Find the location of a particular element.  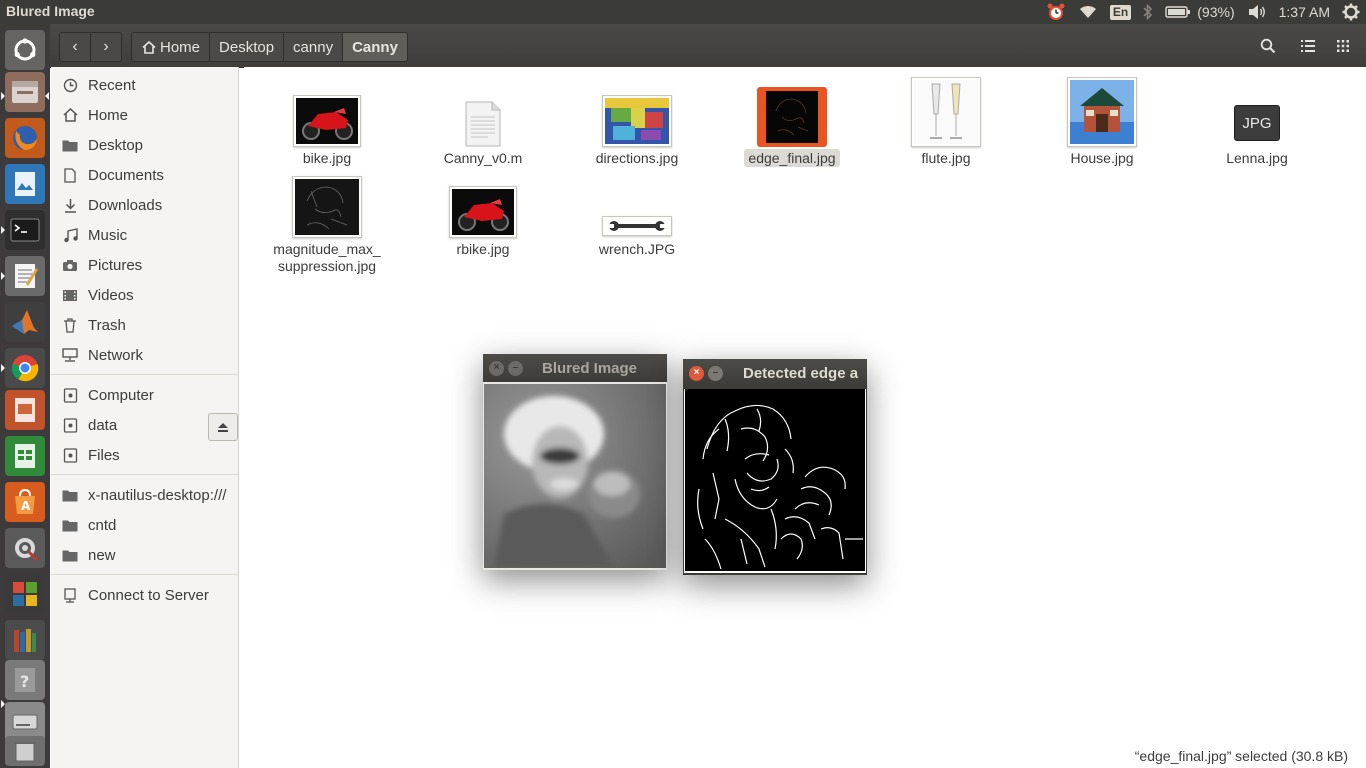

sidebar-item-trash: Trash is located at coordinates (144, 325).